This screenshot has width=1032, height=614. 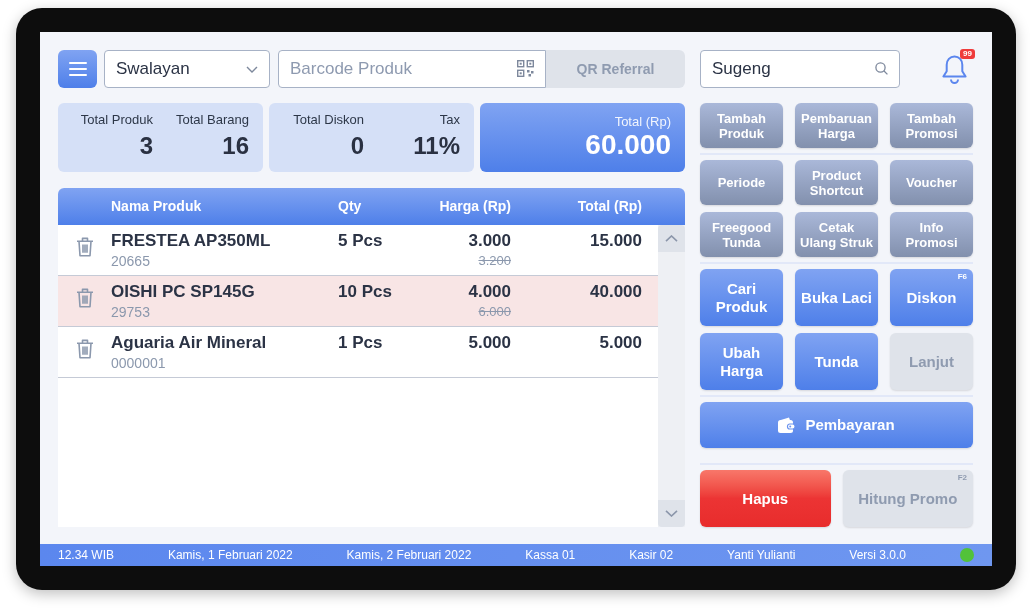 What do you see at coordinates (412, 69) in the screenshot?
I see `barcode-field: Barcode Produk` at bounding box center [412, 69].